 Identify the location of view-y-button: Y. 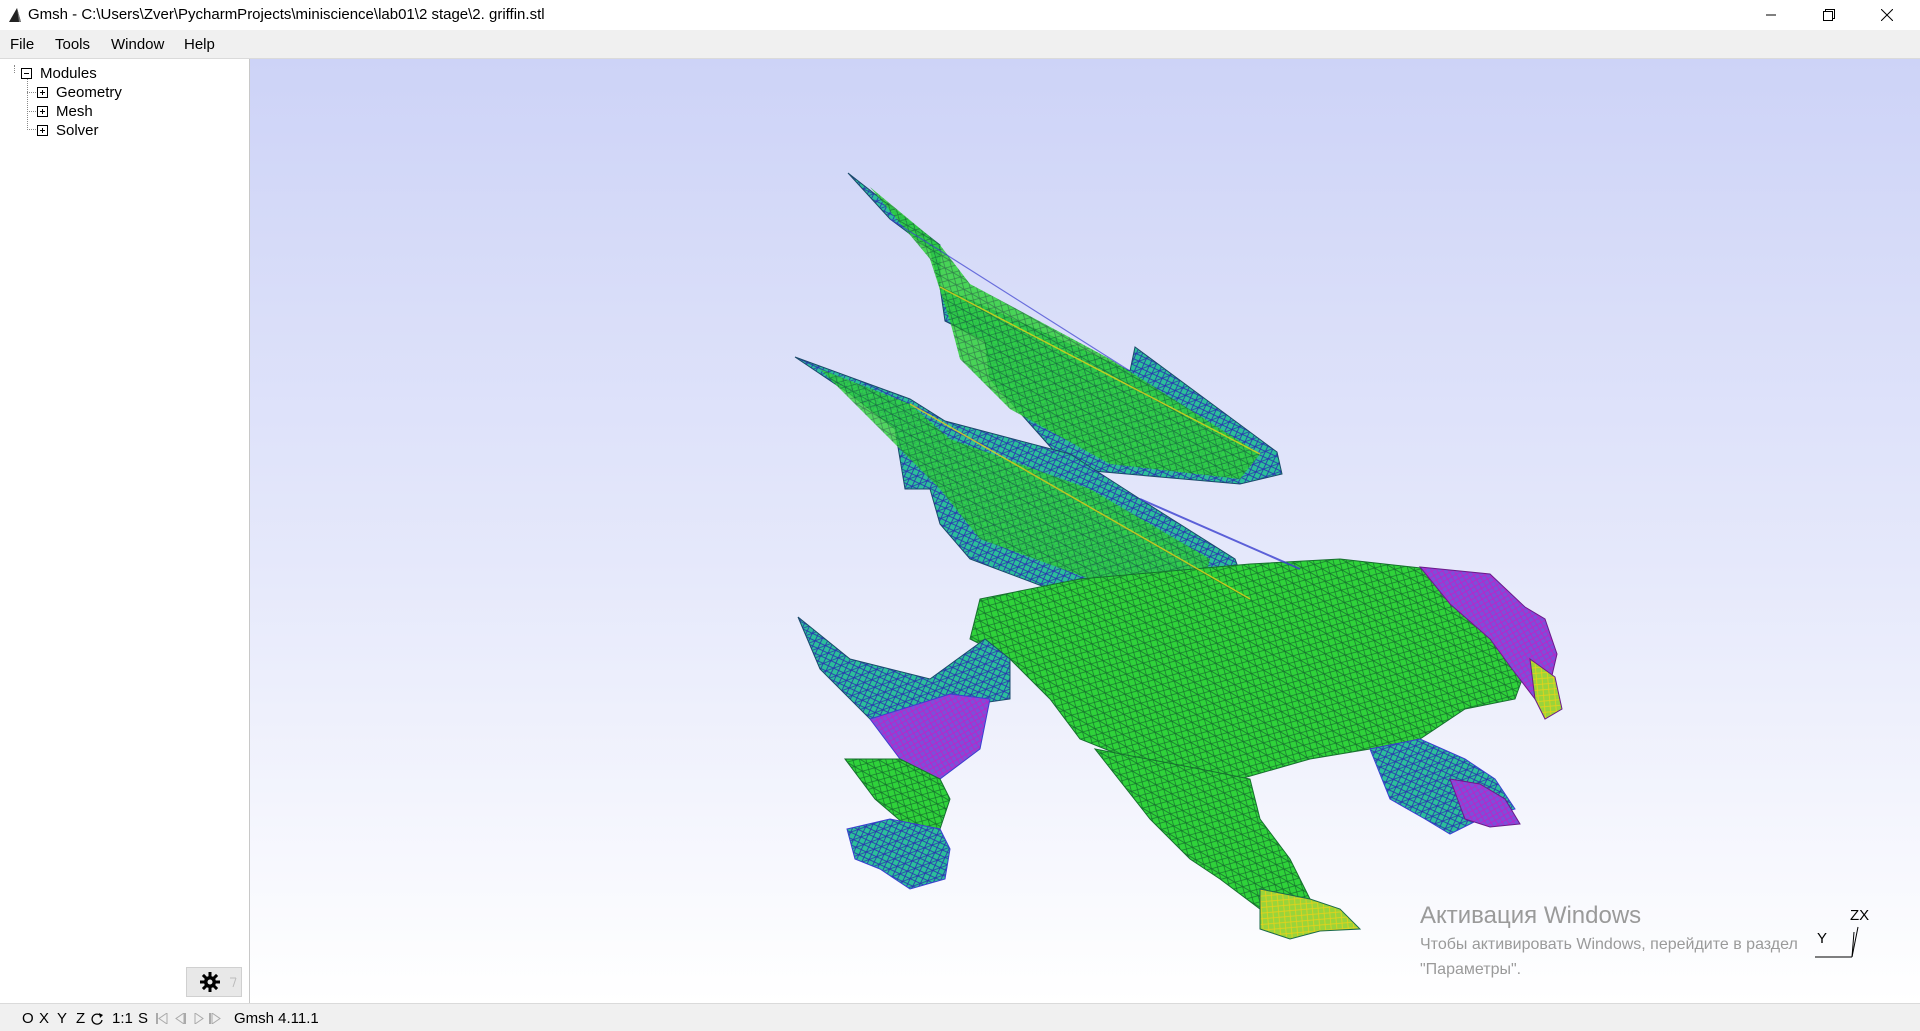
(62, 1018).